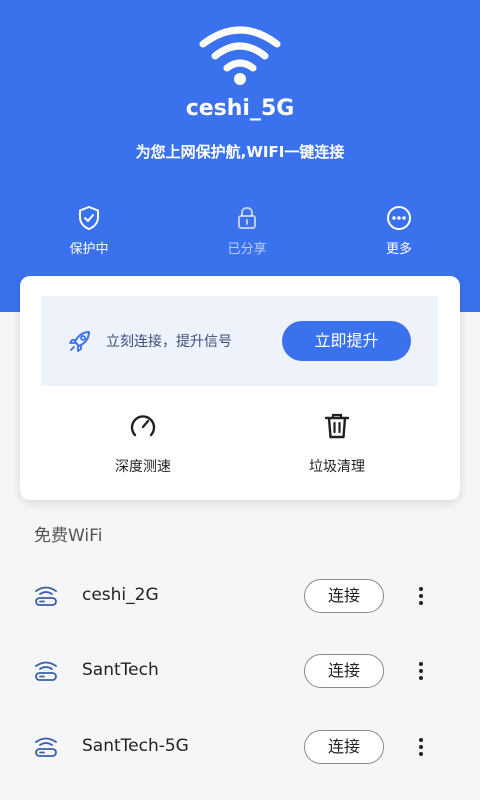  What do you see at coordinates (240, 55) in the screenshot?
I see `wifi-icon` at bounding box center [240, 55].